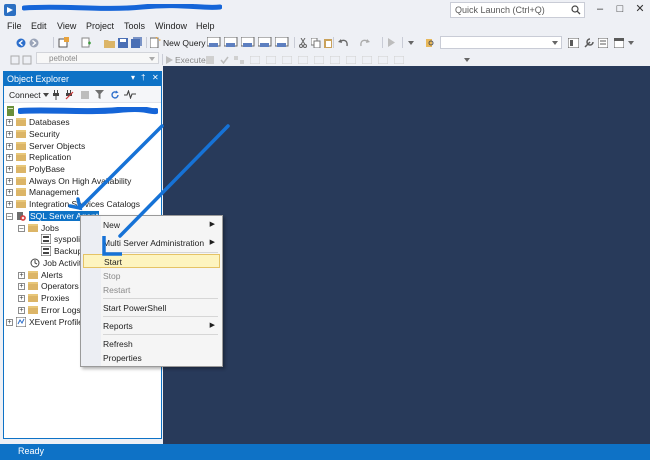 The image size is (650, 460). Describe the element at coordinates (316, 42) in the screenshot. I see `copy-button` at that location.